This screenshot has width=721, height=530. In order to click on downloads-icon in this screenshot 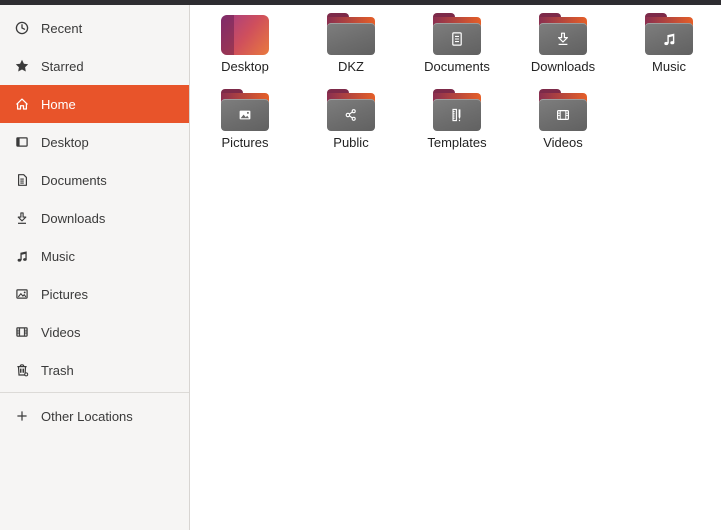, I will do `click(22, 218)`.